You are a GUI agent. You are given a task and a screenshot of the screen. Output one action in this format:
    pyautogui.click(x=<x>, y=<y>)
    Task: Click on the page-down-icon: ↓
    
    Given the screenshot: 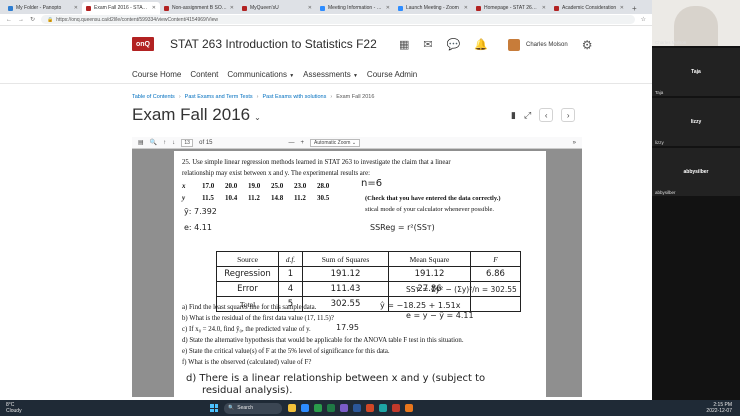 What is the action you would take?
    pyautogui.click(x=173, y=143)
    